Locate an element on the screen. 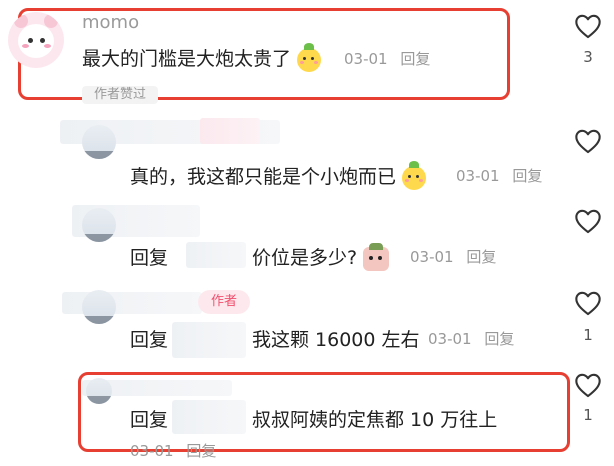 The image size is (614, 466). comment-text: 价位是多少? is located at coordinates (321, 256).